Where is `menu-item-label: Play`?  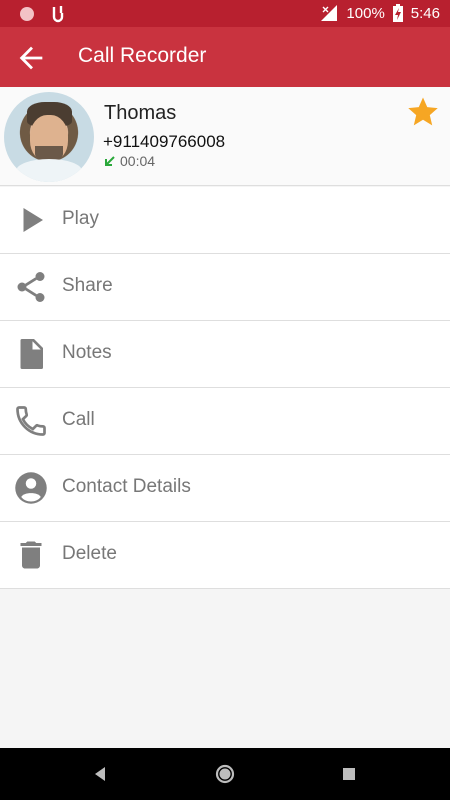
menu-item-label: Play is located at coordinates (80, 218).